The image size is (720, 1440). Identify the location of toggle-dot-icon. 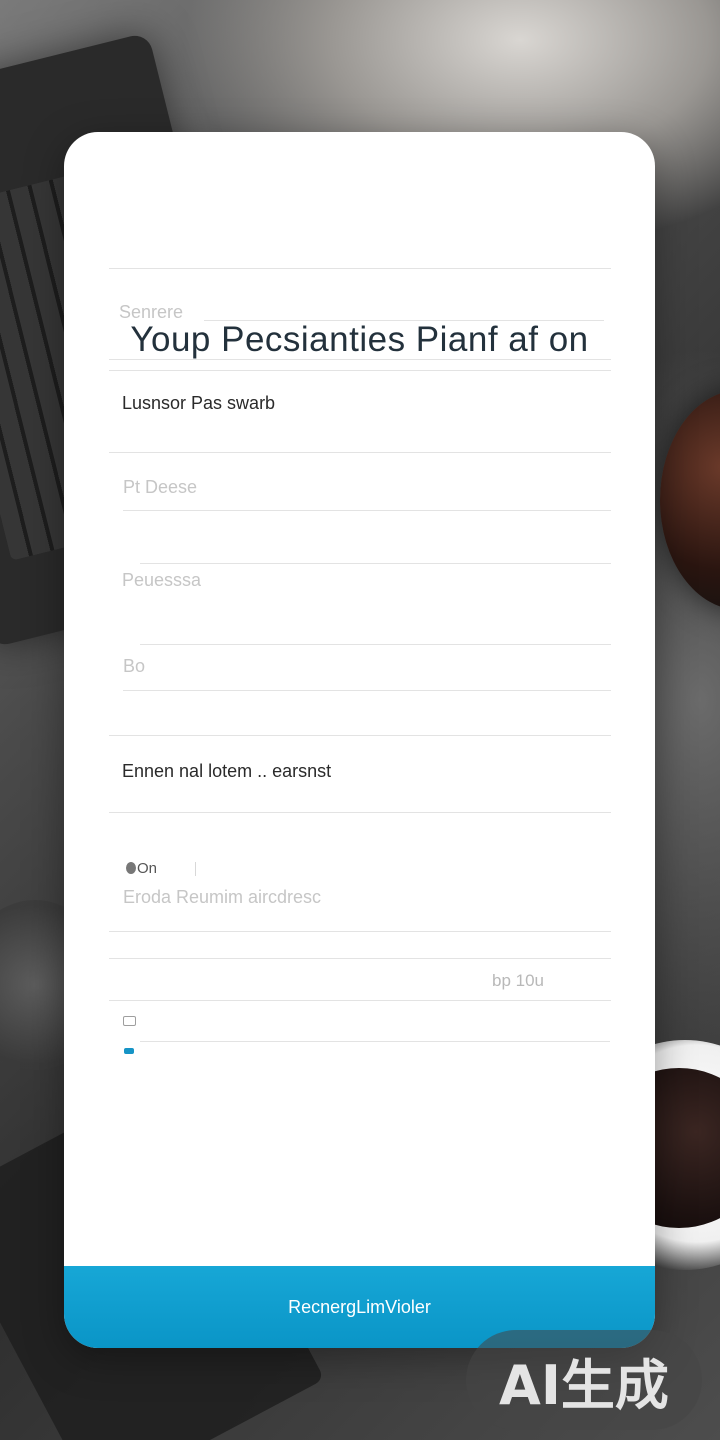
(131, 868).